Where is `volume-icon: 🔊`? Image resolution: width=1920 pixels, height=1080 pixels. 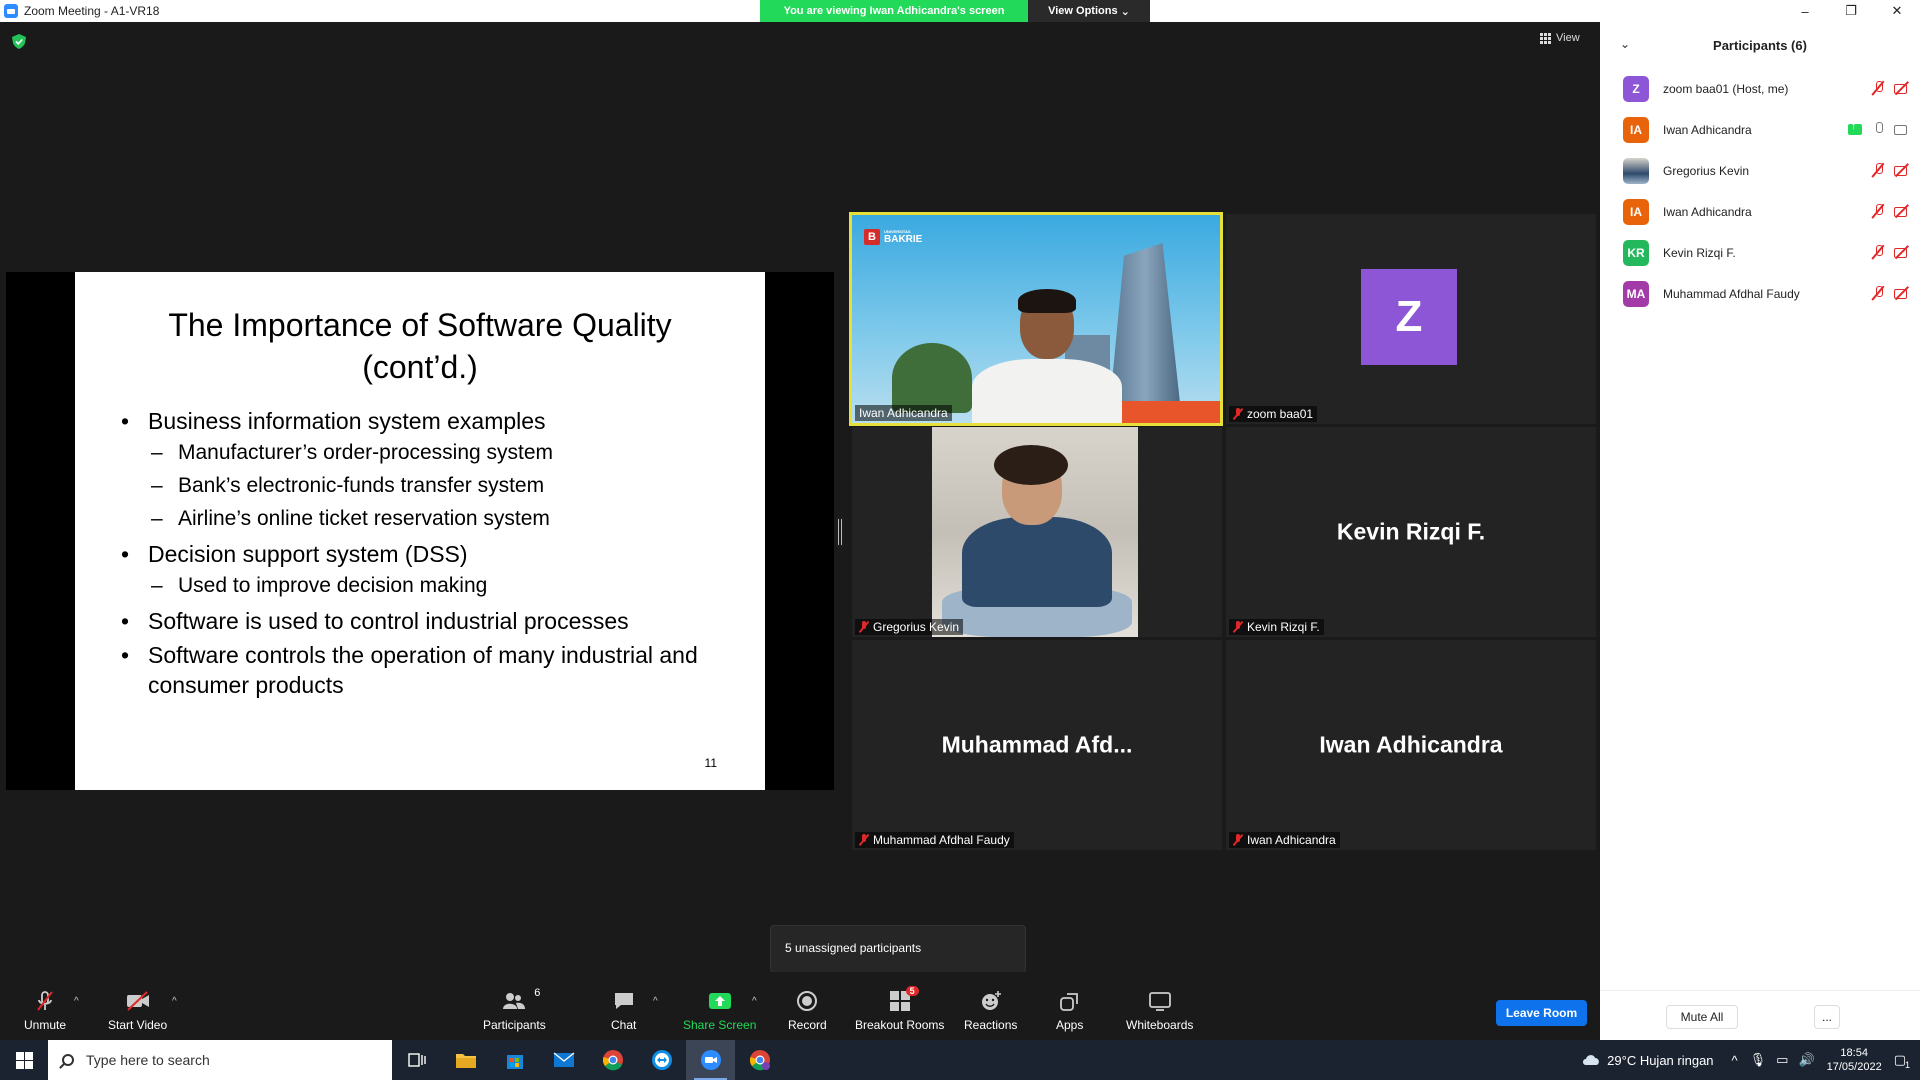
volume-icon: 🔊 is located at coordinates (1806, 1060).